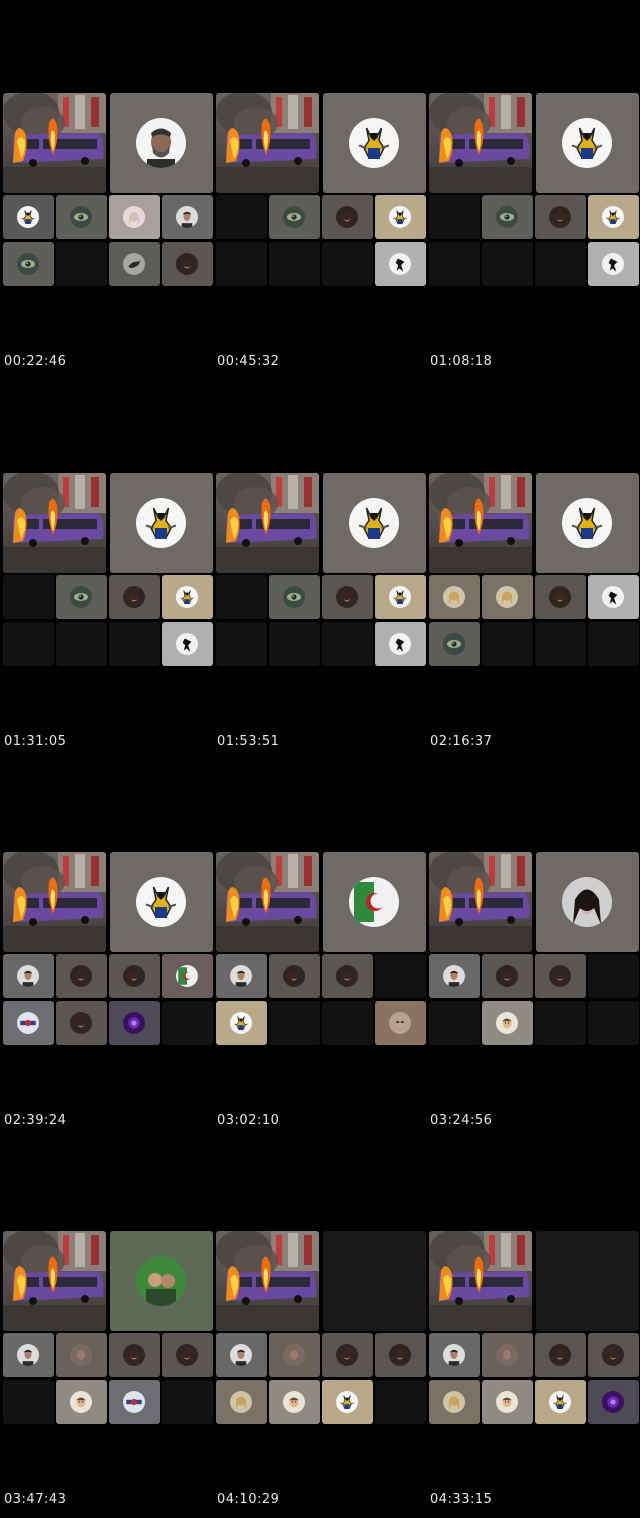 The width and height of the screenshot is (640, 1518). Describe the element at coordinates (461, 361) in the screenshot. I see `timestamp-label: 01:08:18` at that location.